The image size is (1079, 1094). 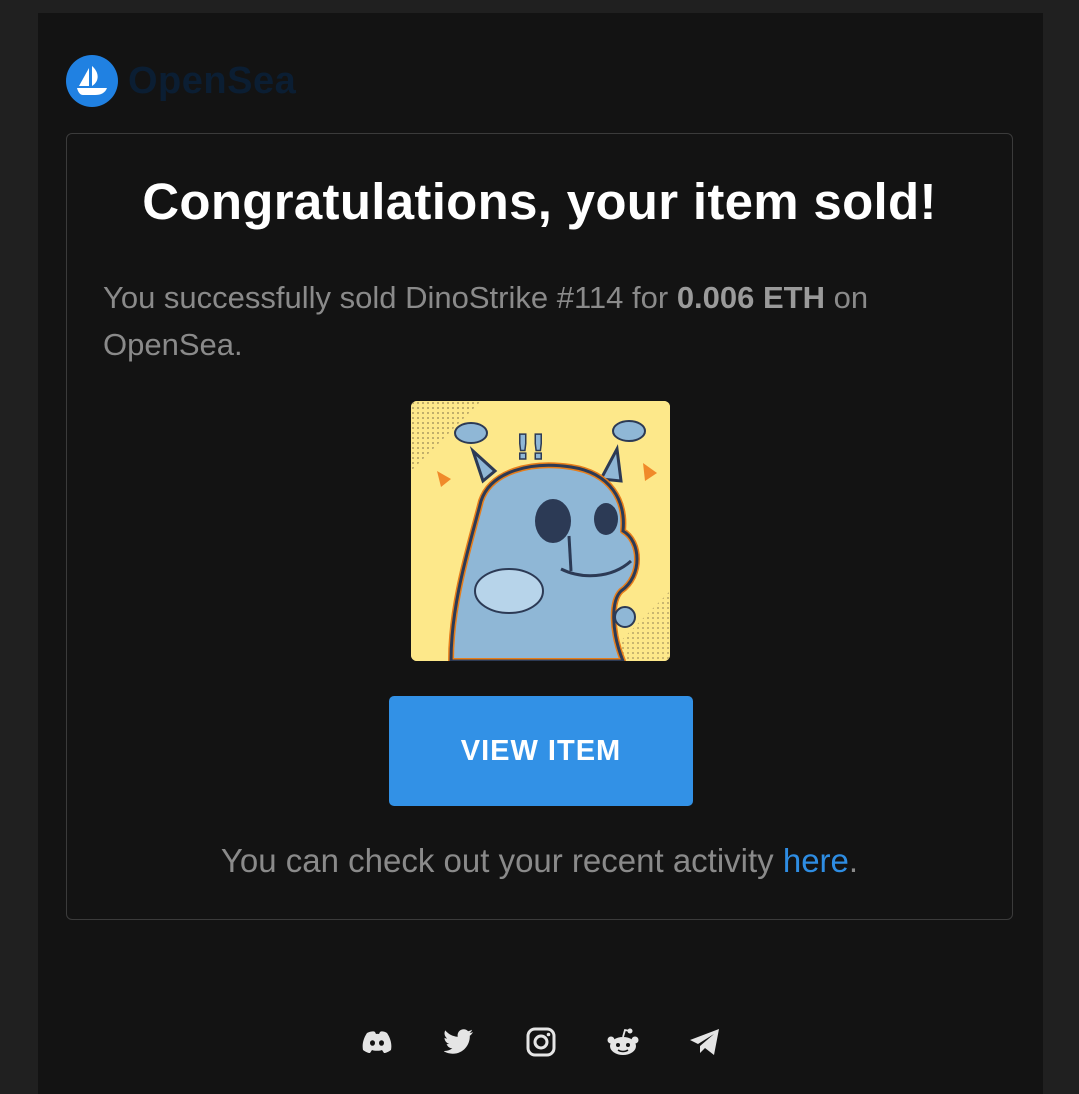 I want to click on nft-image: !!, so click(x=540, y=531).